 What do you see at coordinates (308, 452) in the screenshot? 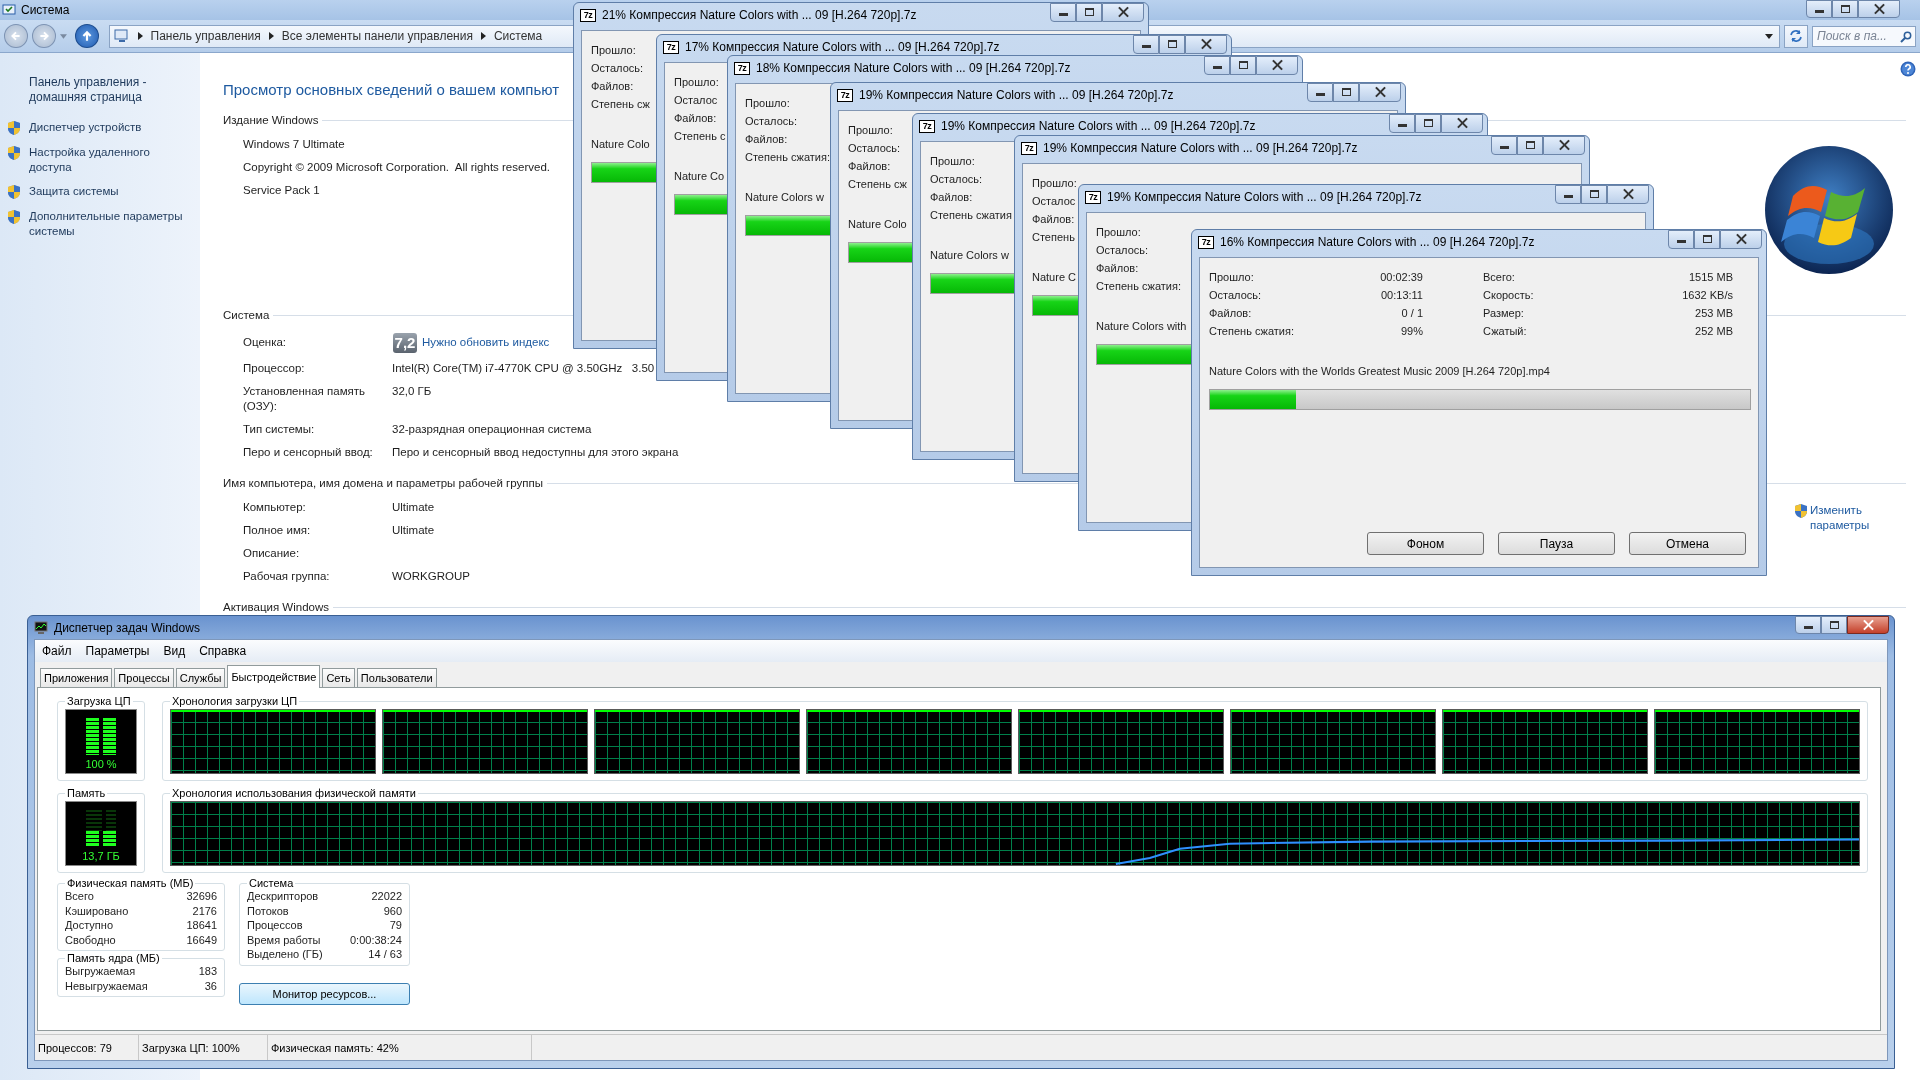
I see `field-label: Перо и сенсорный ввод:` at bounding box center [308, 452].